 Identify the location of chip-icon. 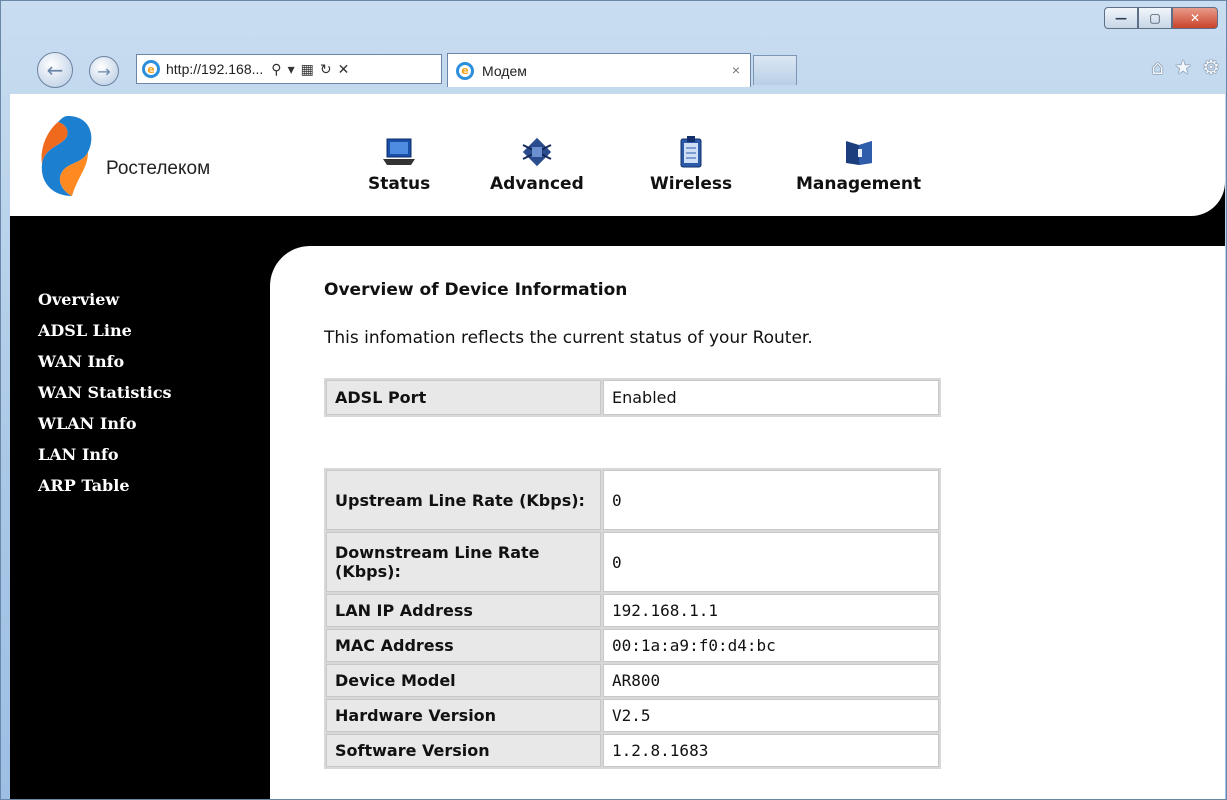
(537, 152).